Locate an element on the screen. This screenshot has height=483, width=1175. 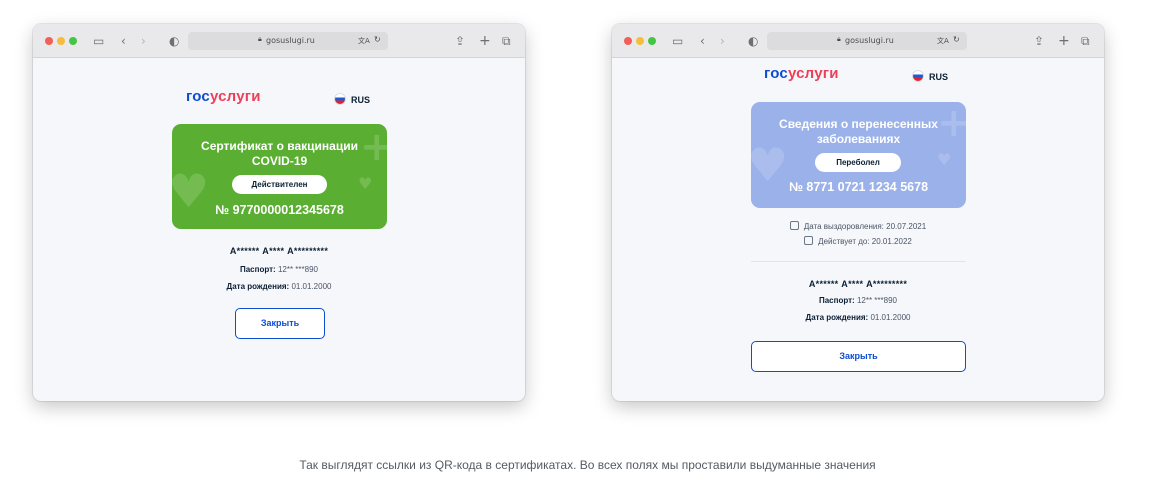
certificate-number: № 8771 0721 1234 5678 is located at coordinates (858, 187).